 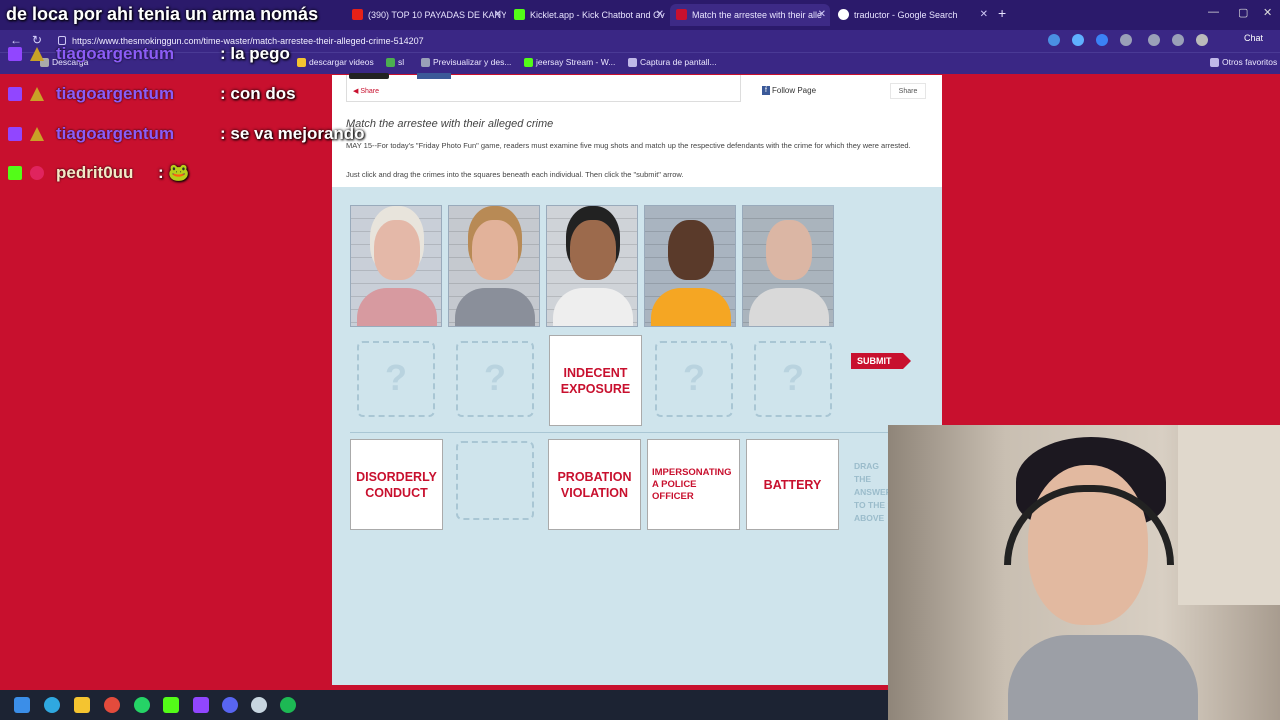 I want to click on refresh-icon: ↻, so click(x=37, y=40).